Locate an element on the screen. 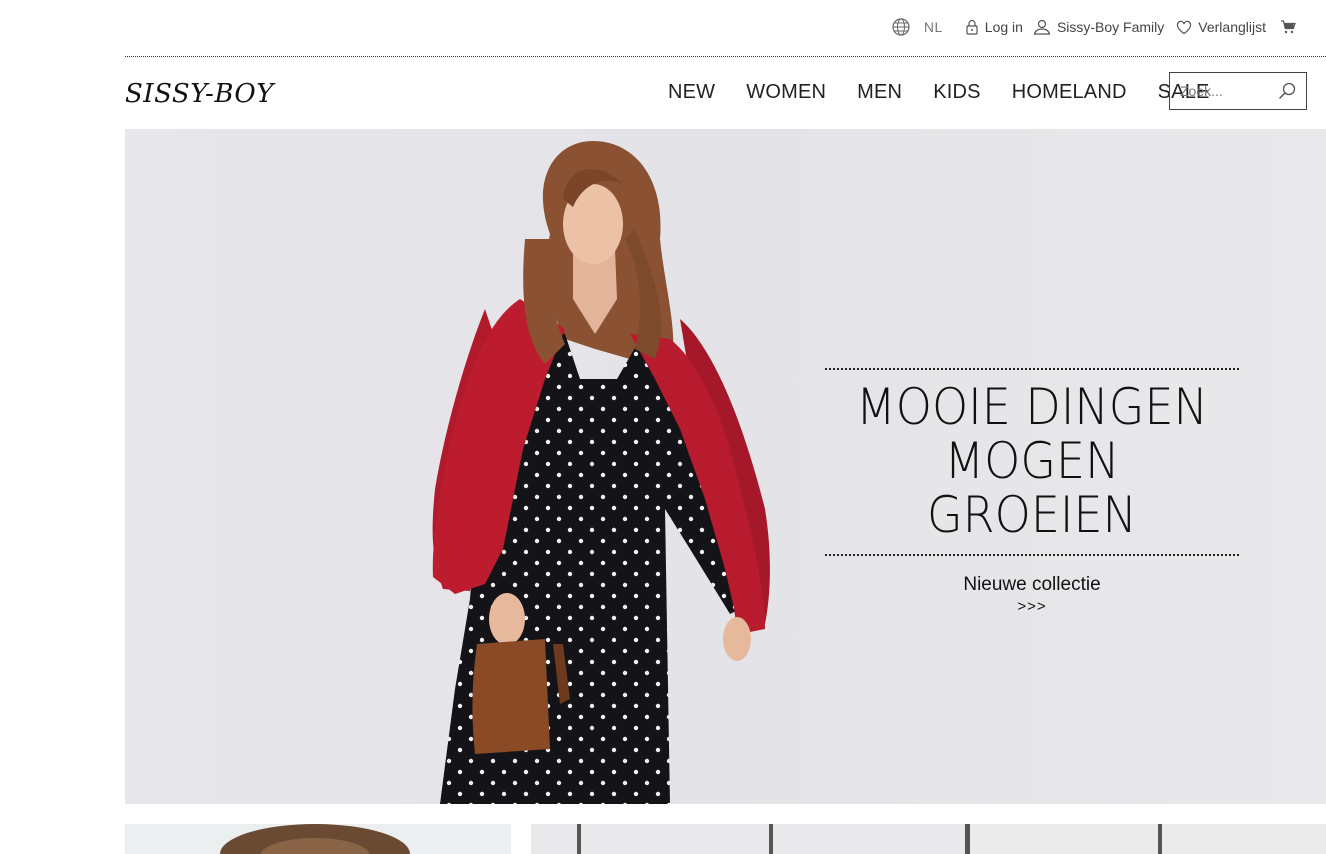 Image resolution: width=1326 pixels, height=854 pixels. promo-bottom-divider is located at coordinates (1032, 555).